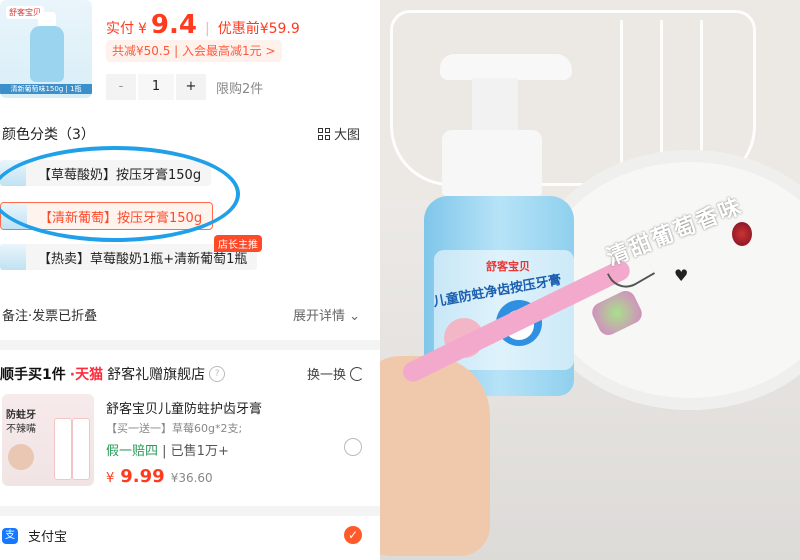 This screenshot has width=800, height=560. What do you see at coordinates (353, 447) in the screenshot?
I see `side-product-select-radio` at bounding box center [353, 447].